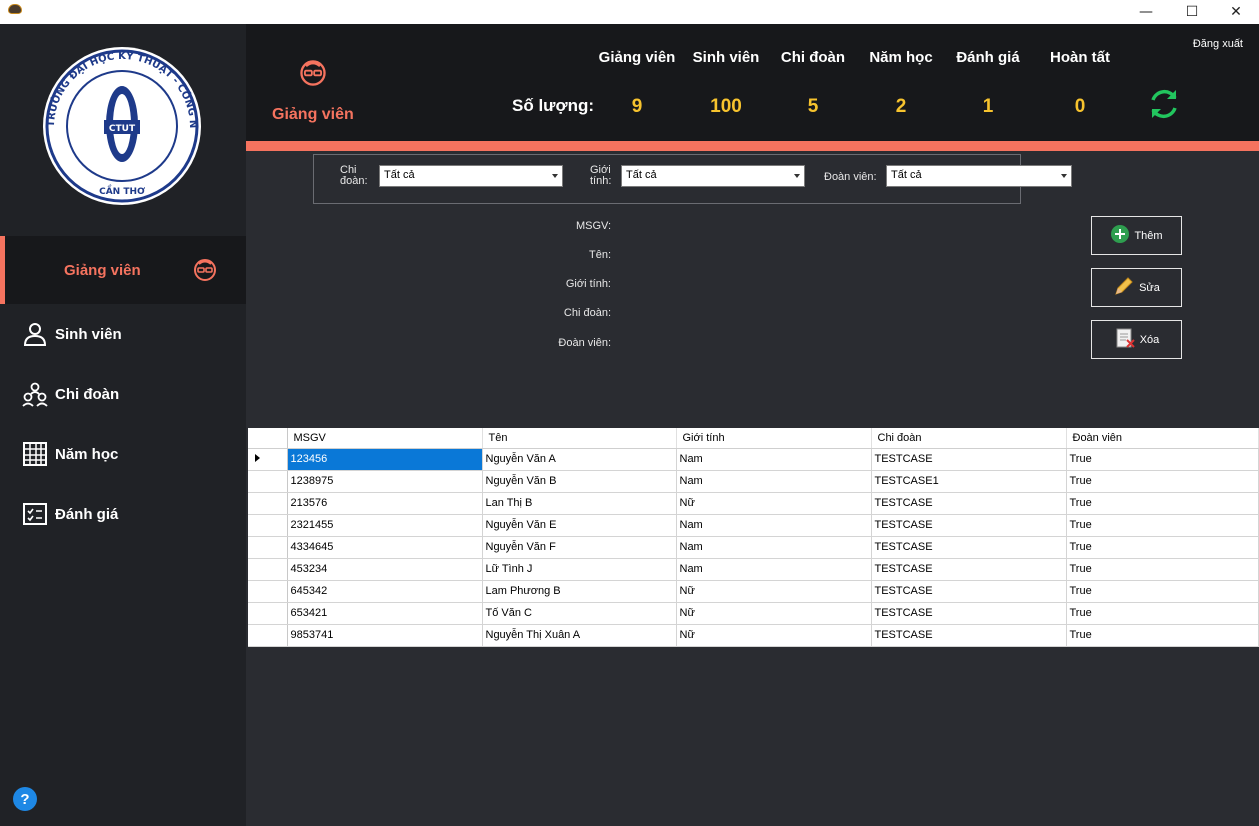 The image size is (1259, 826). What do you see at coordinates (35, 514) in the screenshot?
I see `checklist-icon` at bounding box center [35, 514].